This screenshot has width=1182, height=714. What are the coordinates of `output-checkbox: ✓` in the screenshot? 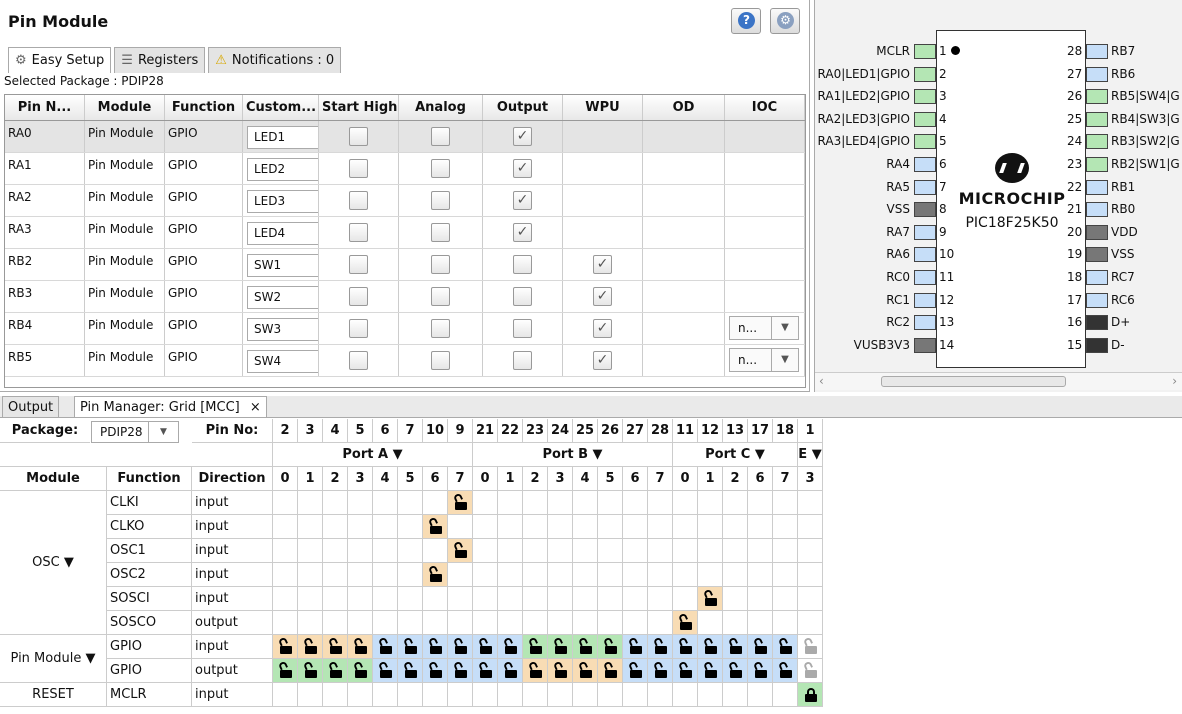 It's located at (522, 232).